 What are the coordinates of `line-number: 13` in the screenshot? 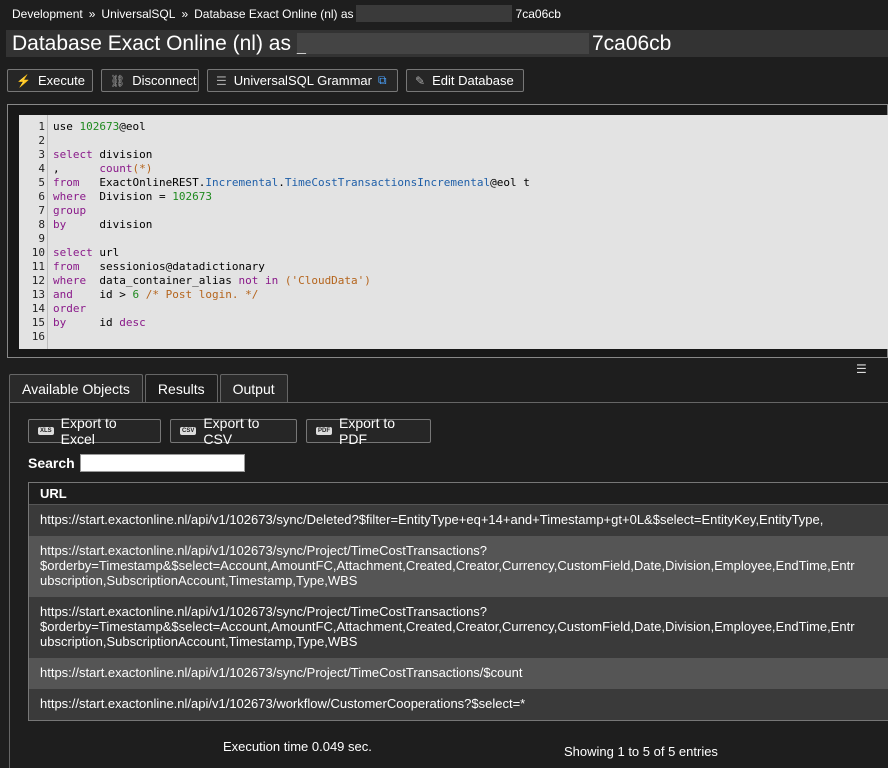 It's located at (38, 294).